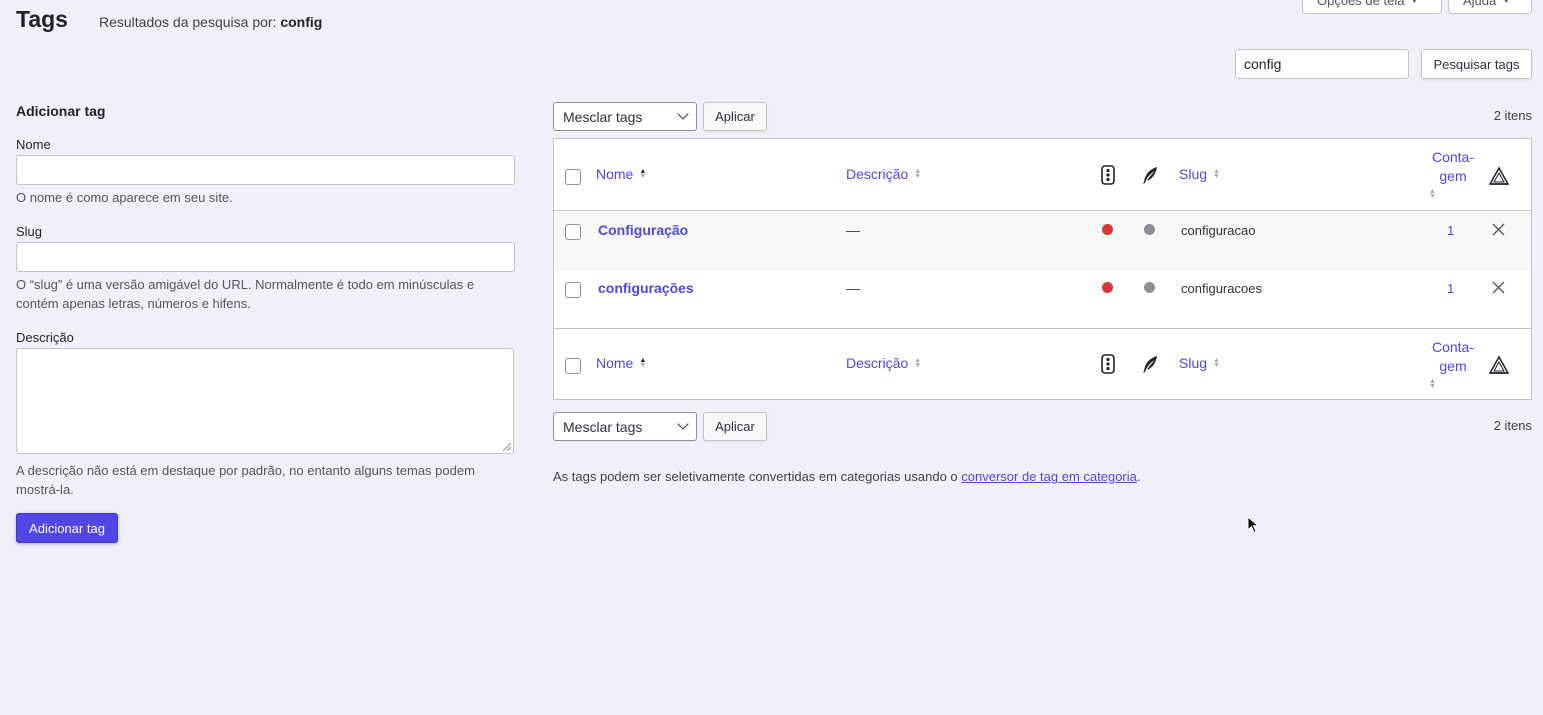  I want to click on screen-options-button: Opções de tela ▼, so click(1372, 7).